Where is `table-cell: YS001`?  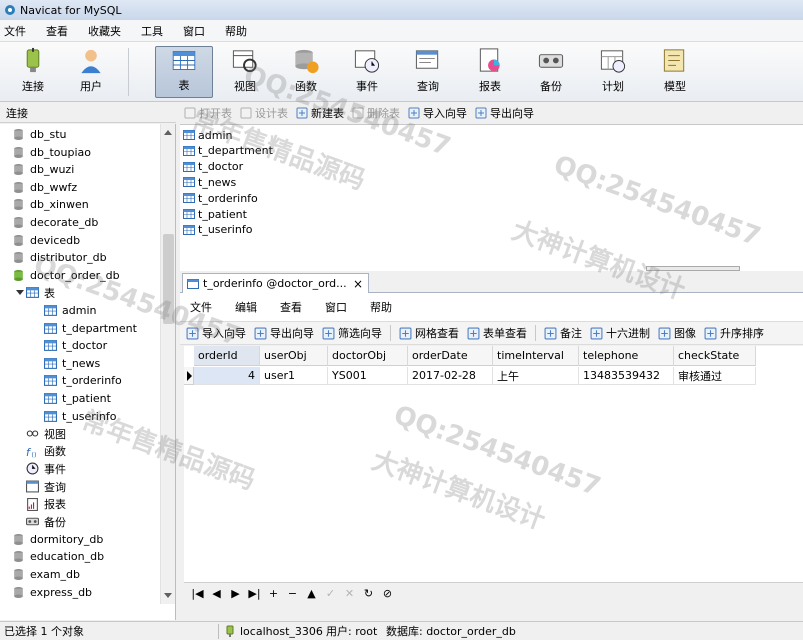
table-cell: YS001 is located at coordinates (368, 376).